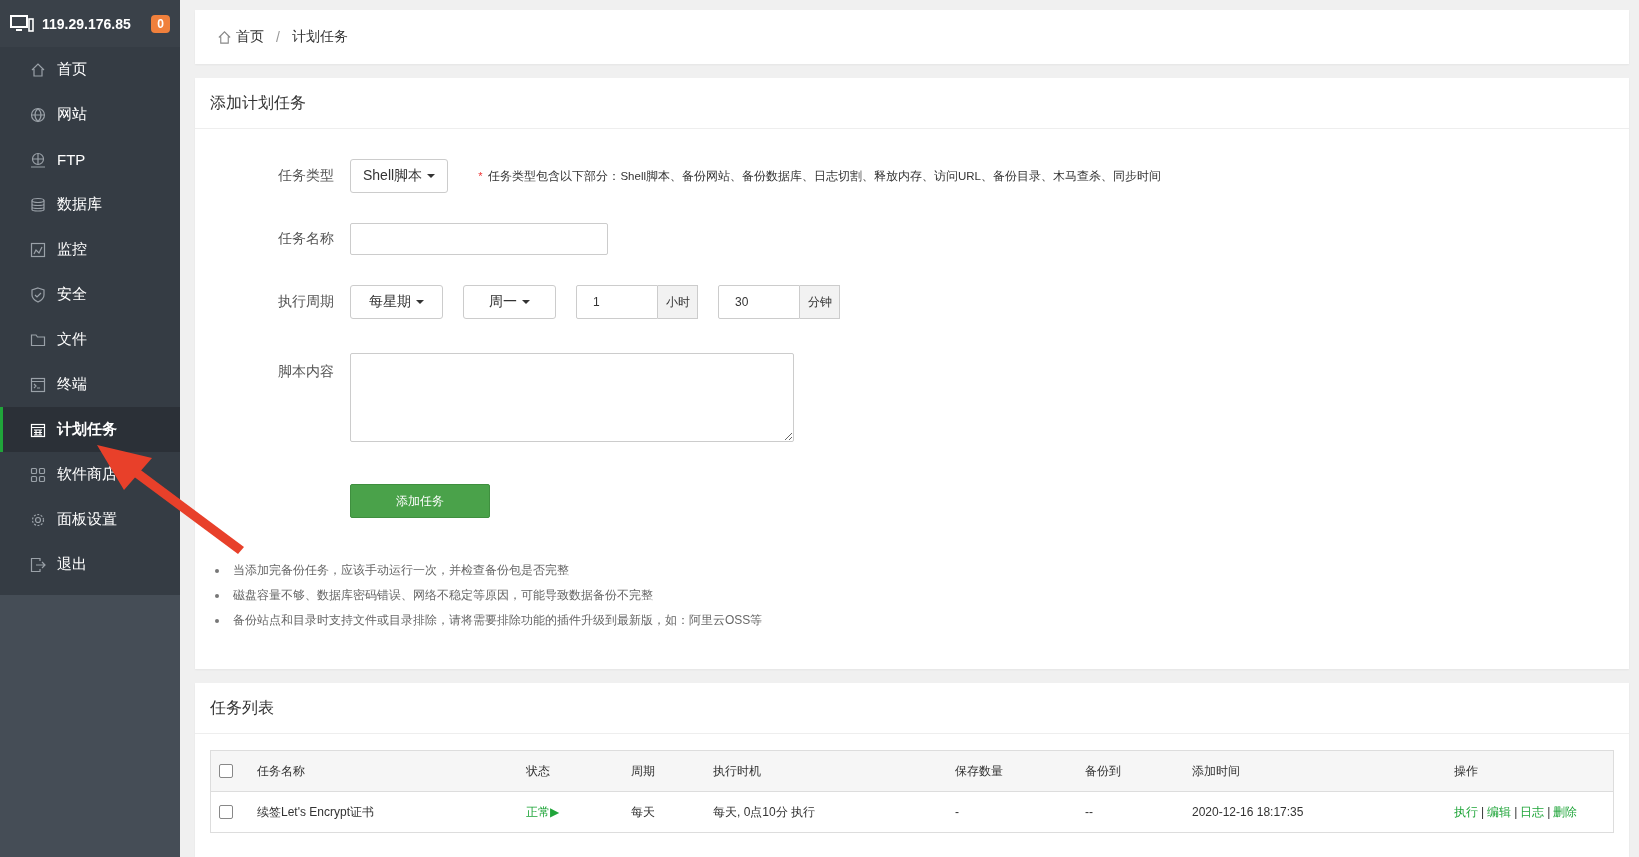 The height and width of the screenshot is (857, 1639). I want to click on sidebar-item: FTP, so click(90, 159).